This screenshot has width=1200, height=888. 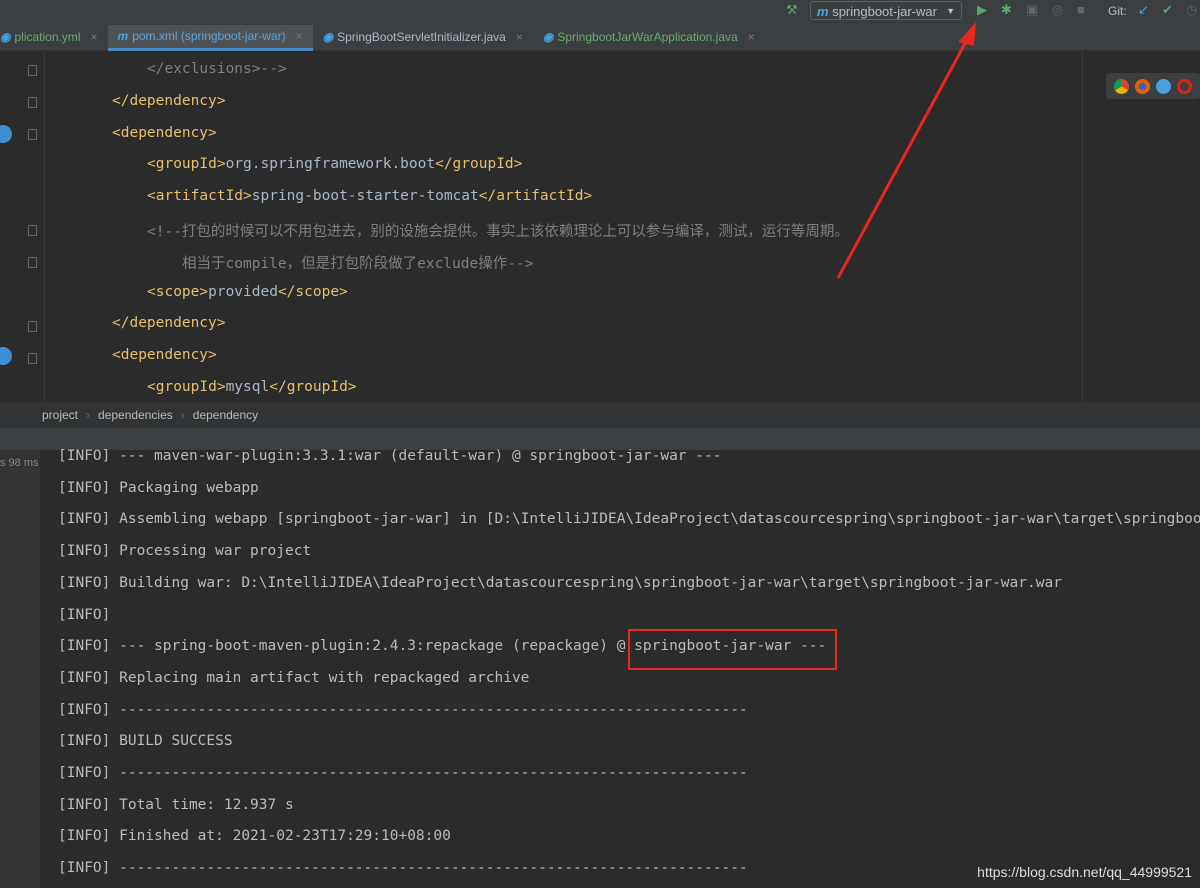 What do you see at coordinates (906, 150) in the screenshot?
I see `annotation-arrow` at bounding box center [906, 150].